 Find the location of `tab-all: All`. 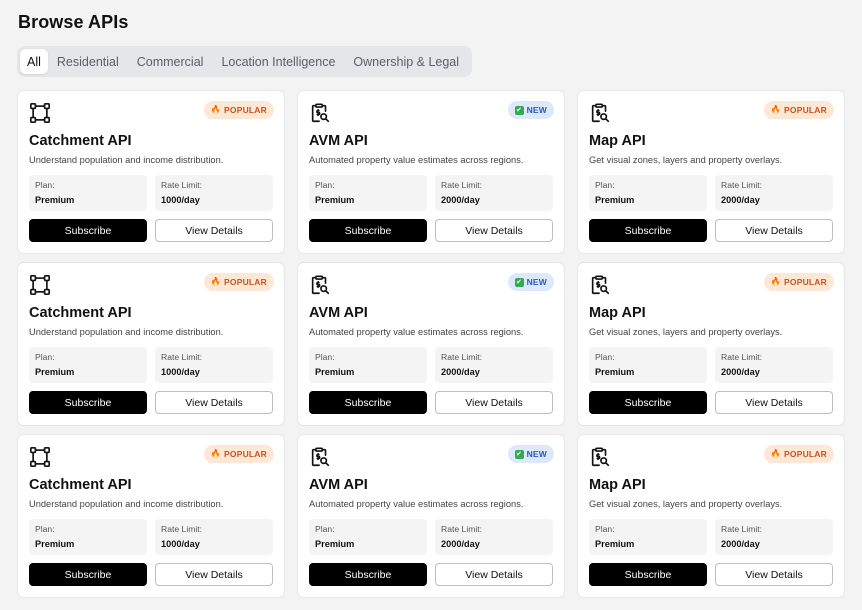

tab-all: All is located at coordinates (34, 61).